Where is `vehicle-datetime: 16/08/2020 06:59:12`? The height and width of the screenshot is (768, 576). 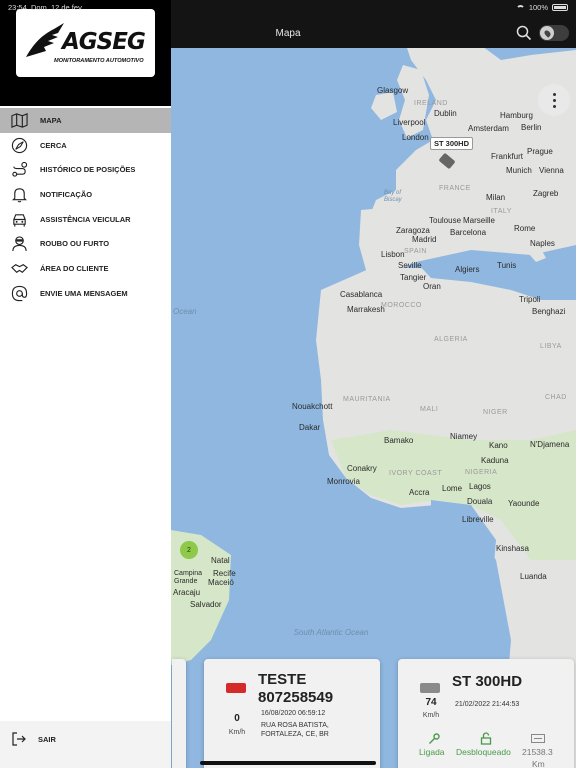
vehicle-datetime: 16/08/2020 06:59:12 is located at coordinates (293, 713).